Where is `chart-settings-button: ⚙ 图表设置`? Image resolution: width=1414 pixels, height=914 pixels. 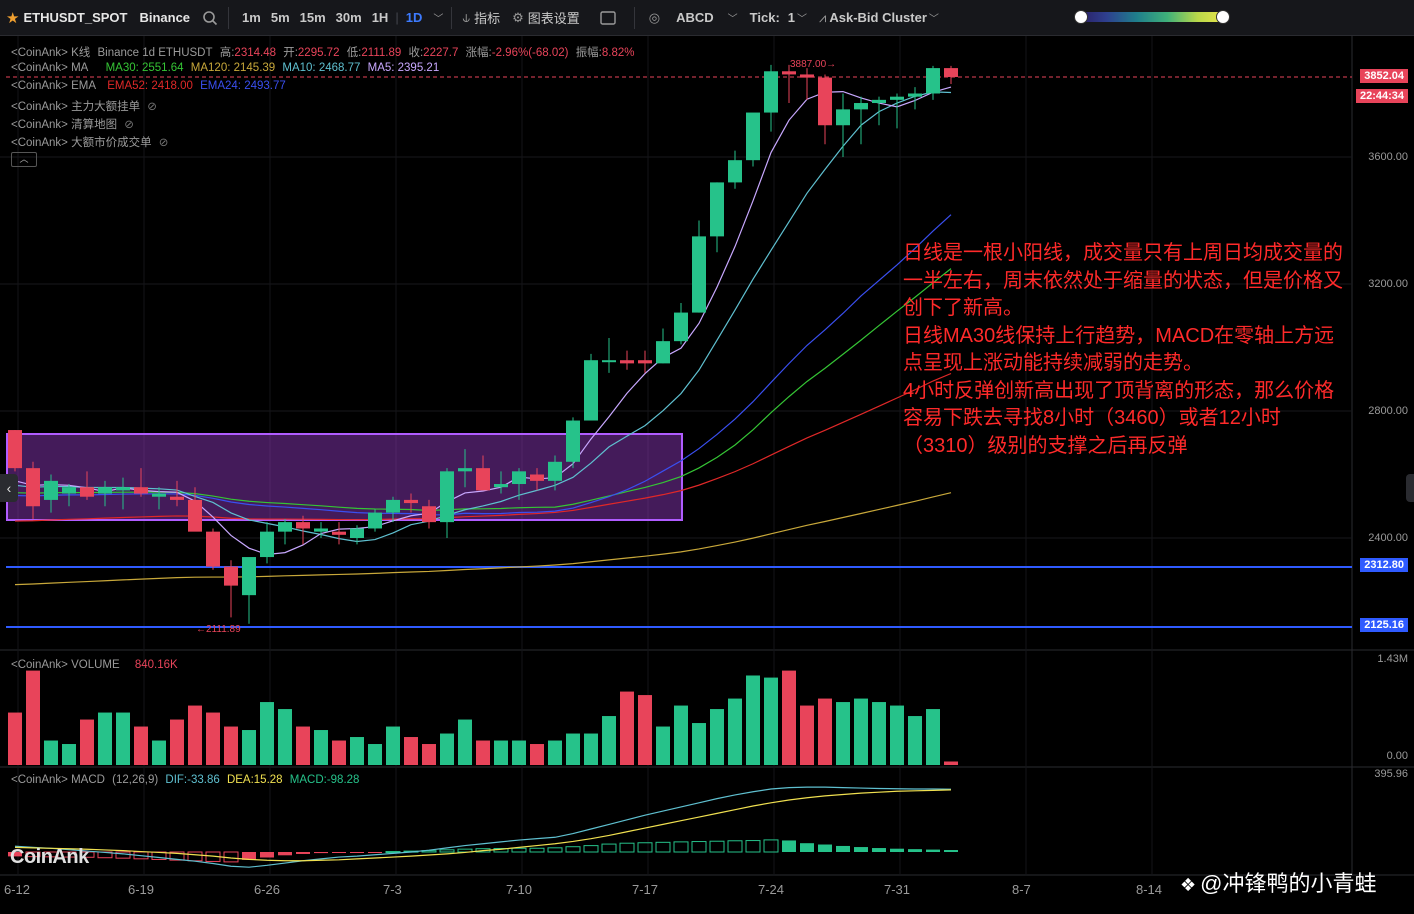 chart-settings-button: ⚙ 图表设置 is located at coordinates (546, 17).